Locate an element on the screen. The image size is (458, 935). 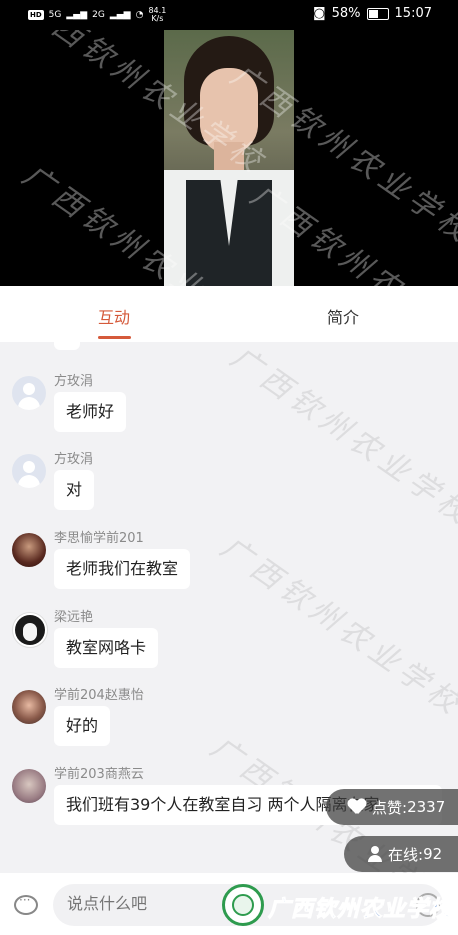
school-logo is located at coordinates (243, 905).